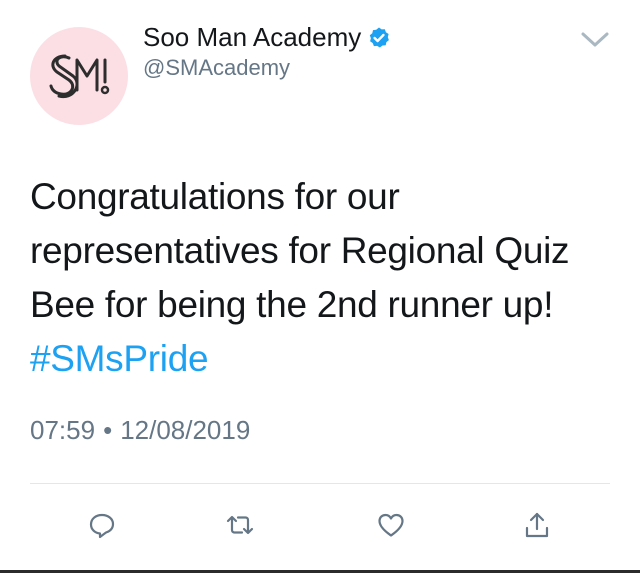  I want to click on share-icon, so click(537, 525).